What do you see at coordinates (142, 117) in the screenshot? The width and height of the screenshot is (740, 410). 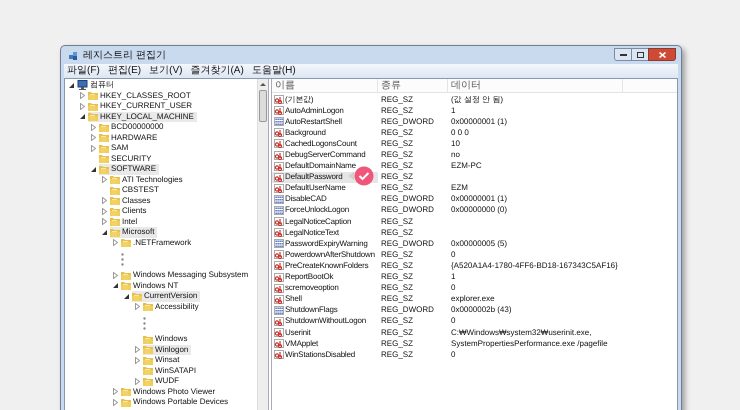 I see `tree-item: HKEY_LOCAL_MACHINE` at bounding box center [142, 117].